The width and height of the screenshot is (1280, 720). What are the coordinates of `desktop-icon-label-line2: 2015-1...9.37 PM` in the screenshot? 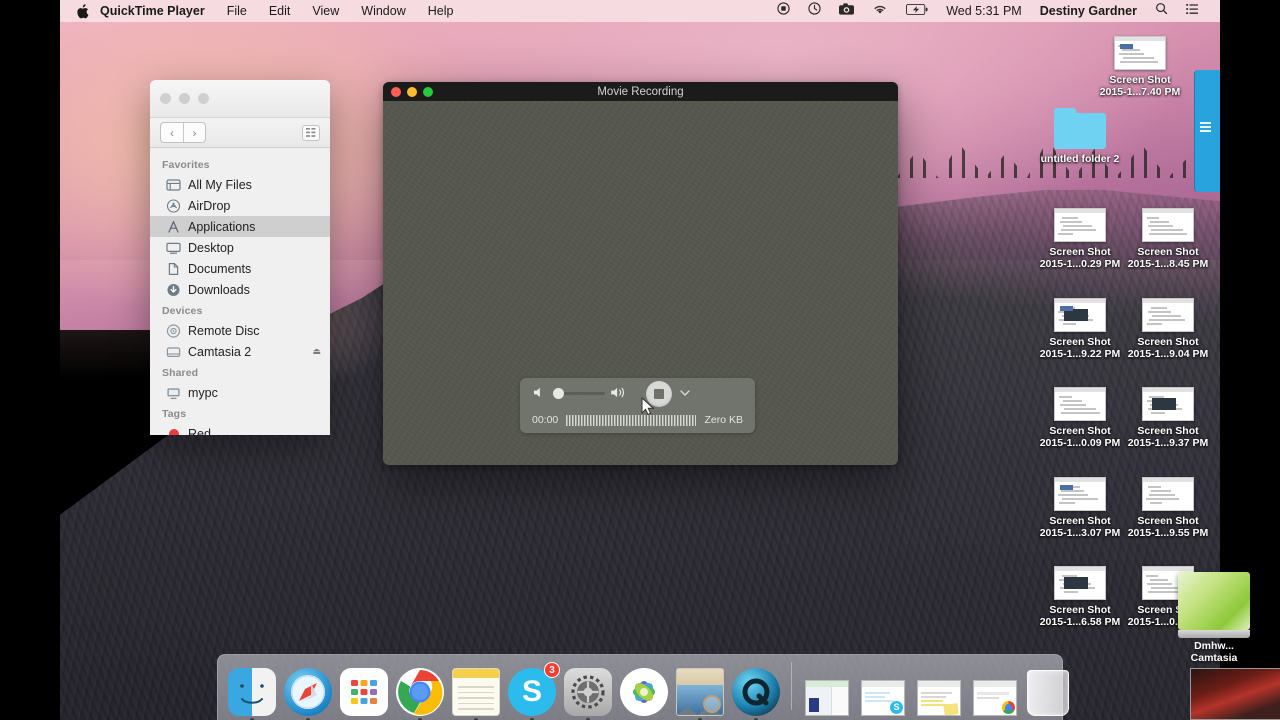 It's located at (1168, 443).